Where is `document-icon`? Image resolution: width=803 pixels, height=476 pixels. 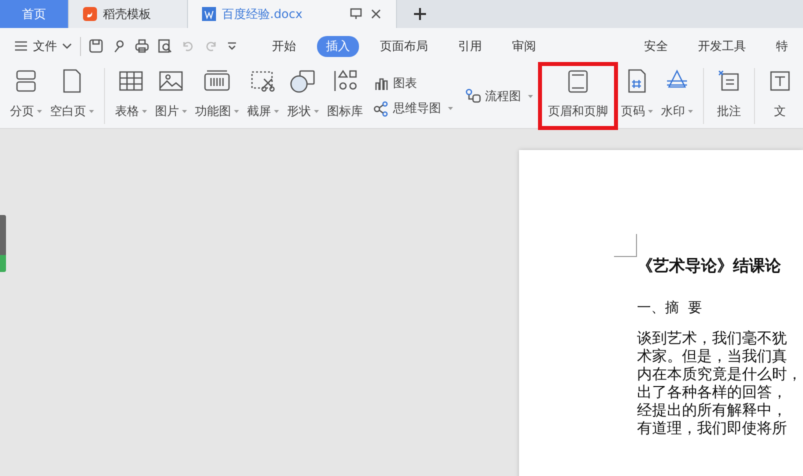
document-icon is located at coordinates (209, 14).